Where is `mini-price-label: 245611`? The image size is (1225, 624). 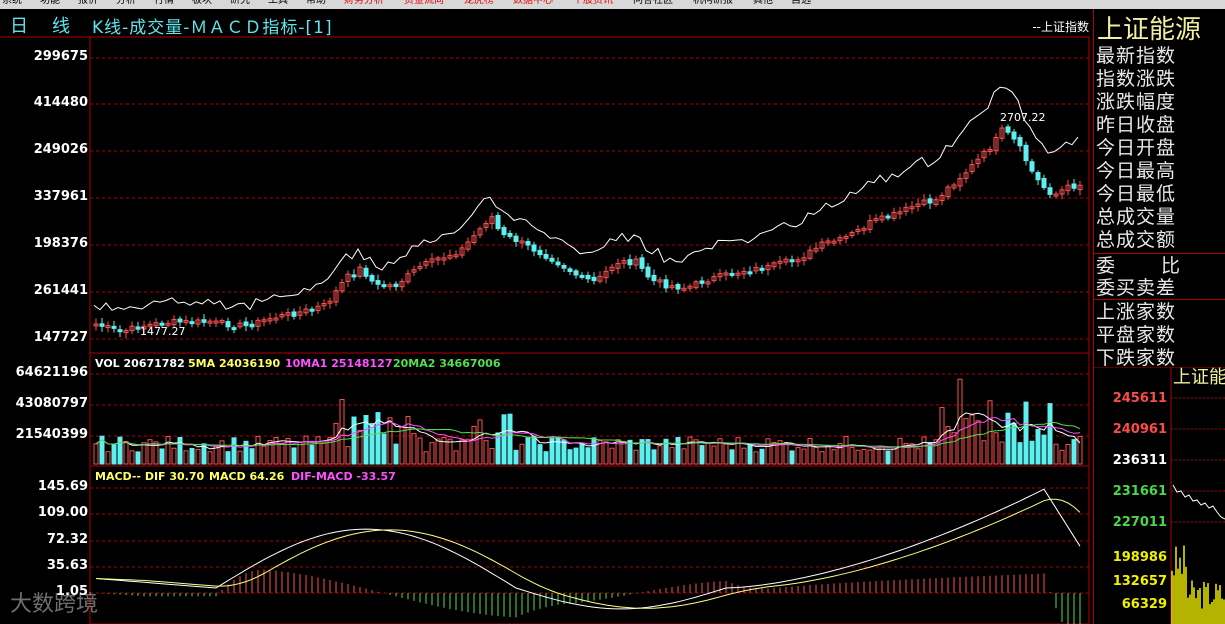
mini-price-label: 245611 is located at coordinates (1140, 398).